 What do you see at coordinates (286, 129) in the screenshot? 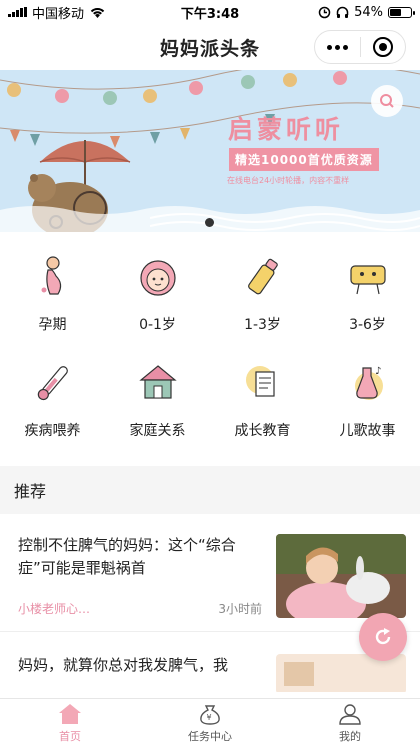
I see `banner-title: 启蒙听听` at bounding box center [286, 129].